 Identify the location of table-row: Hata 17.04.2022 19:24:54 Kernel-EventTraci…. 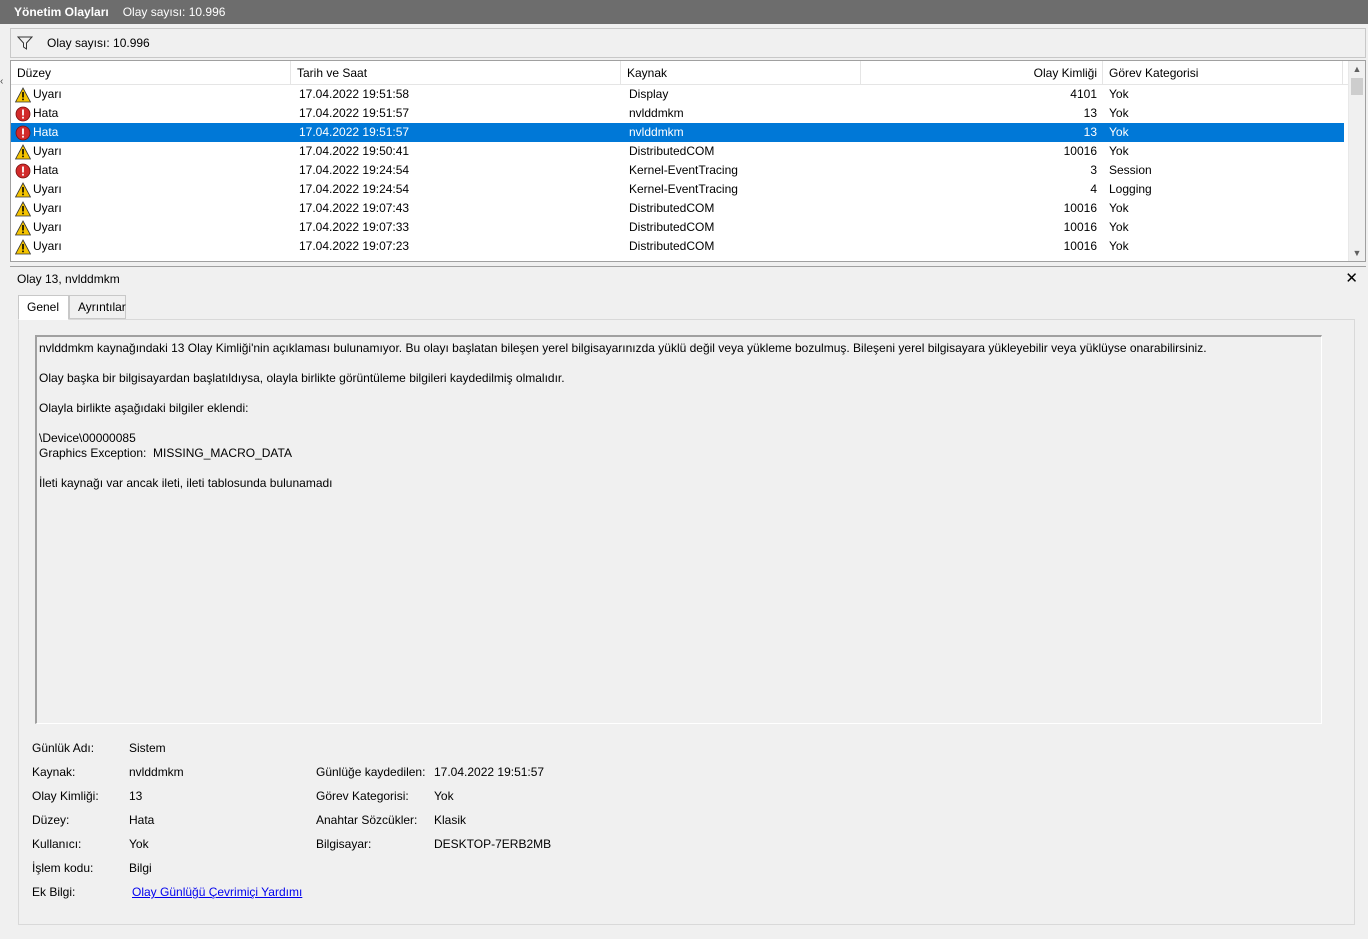
(677, 170).